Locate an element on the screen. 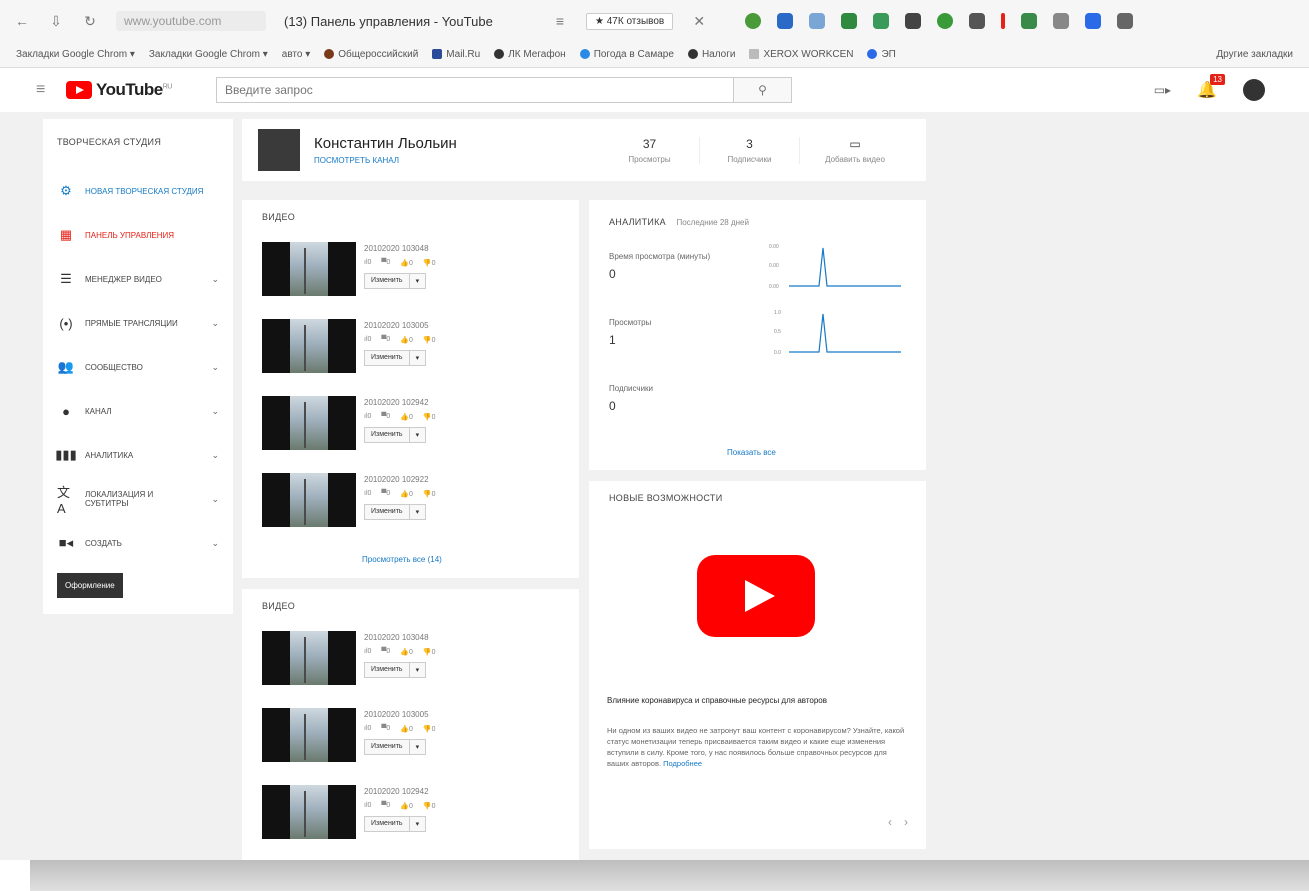  notifications-bell-icon: 🔔 13 is located at coordinates (1211, 87).